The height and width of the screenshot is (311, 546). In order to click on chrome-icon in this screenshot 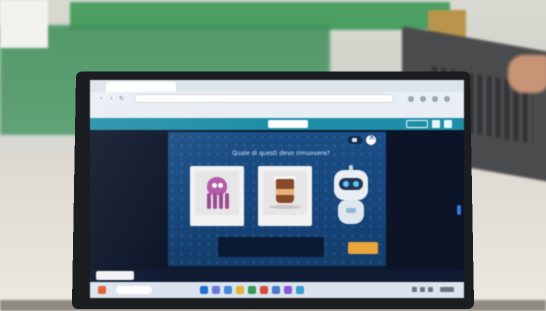, I will do `click(252, 290)`.